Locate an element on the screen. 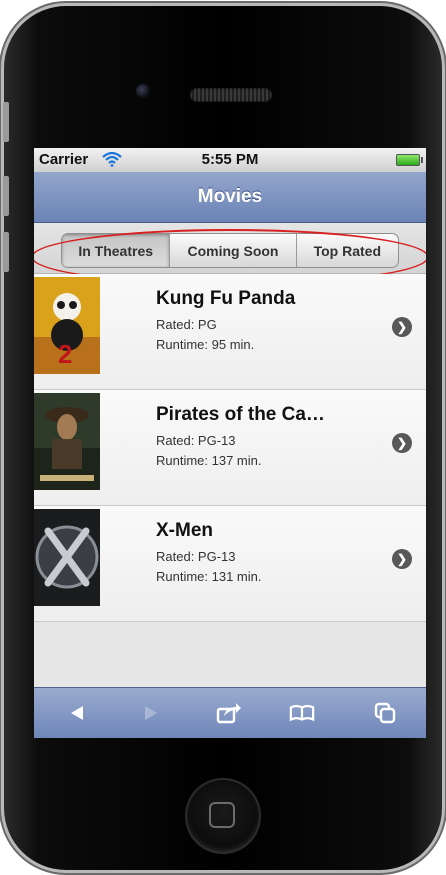 The height and width of the screenshot is (875, 446). tabs-icon is located at coordinates (385, 713).